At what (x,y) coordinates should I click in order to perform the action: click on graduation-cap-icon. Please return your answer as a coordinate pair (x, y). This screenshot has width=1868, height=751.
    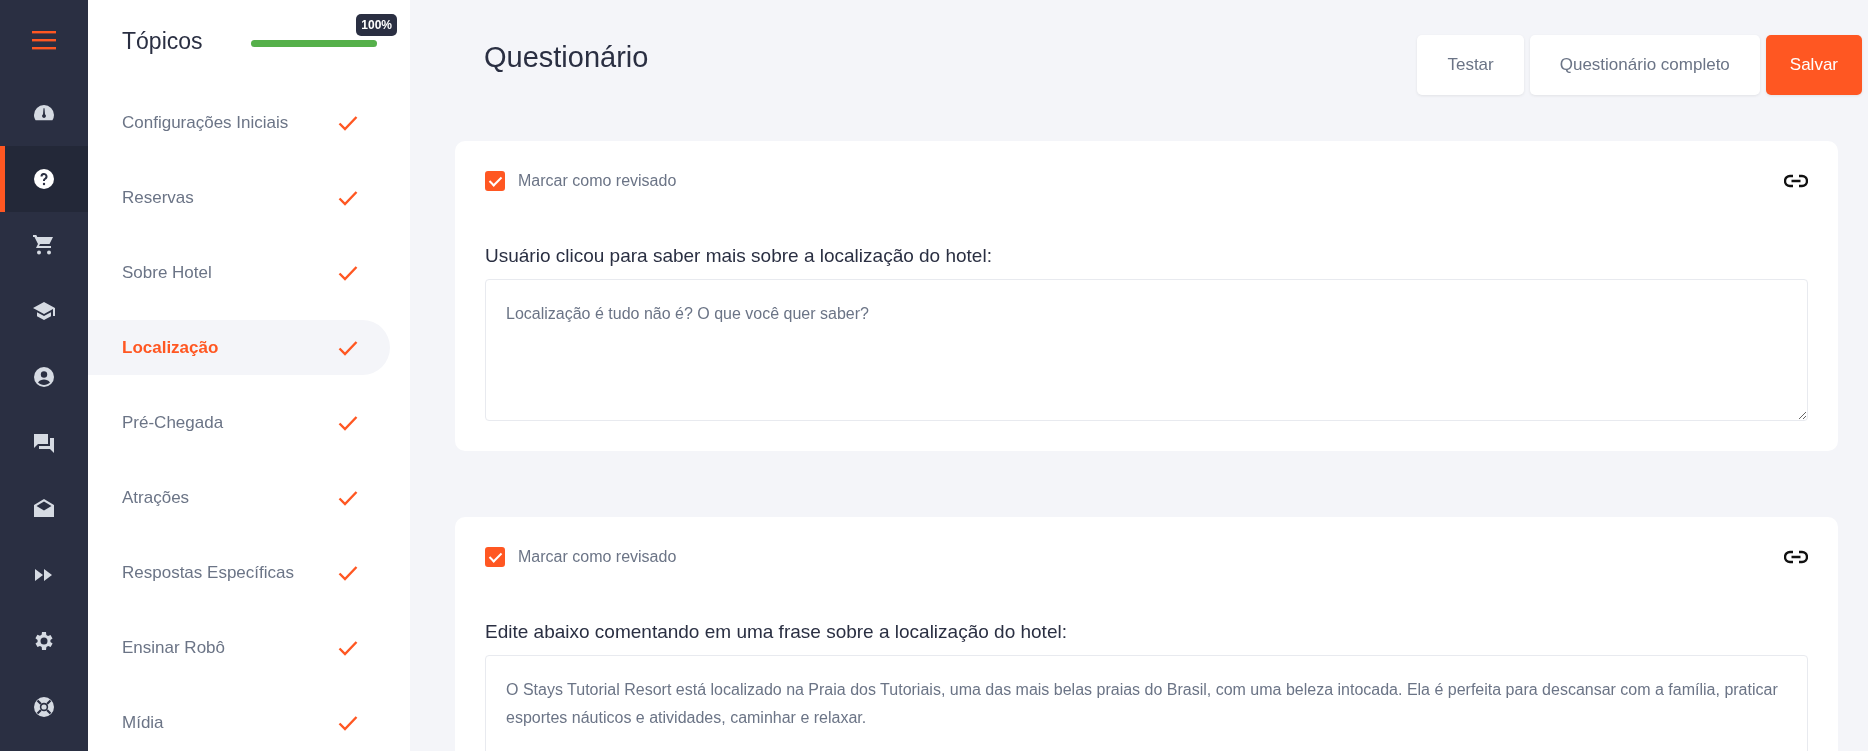
    Looking at the image, I should click on (44, 311).